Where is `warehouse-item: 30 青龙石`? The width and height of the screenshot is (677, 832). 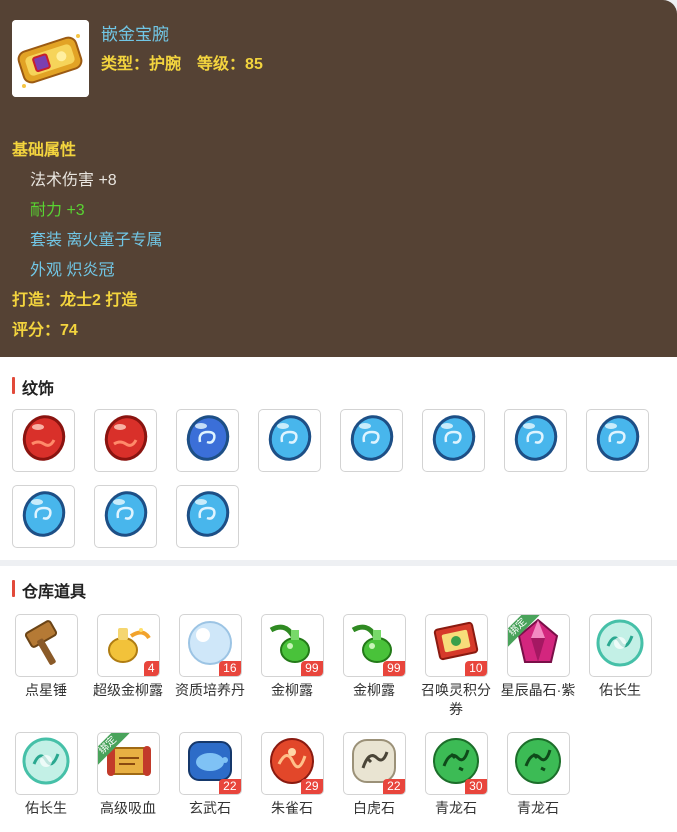
warehouse-item: 30 青龙石 is located at coordinates (456, 775).